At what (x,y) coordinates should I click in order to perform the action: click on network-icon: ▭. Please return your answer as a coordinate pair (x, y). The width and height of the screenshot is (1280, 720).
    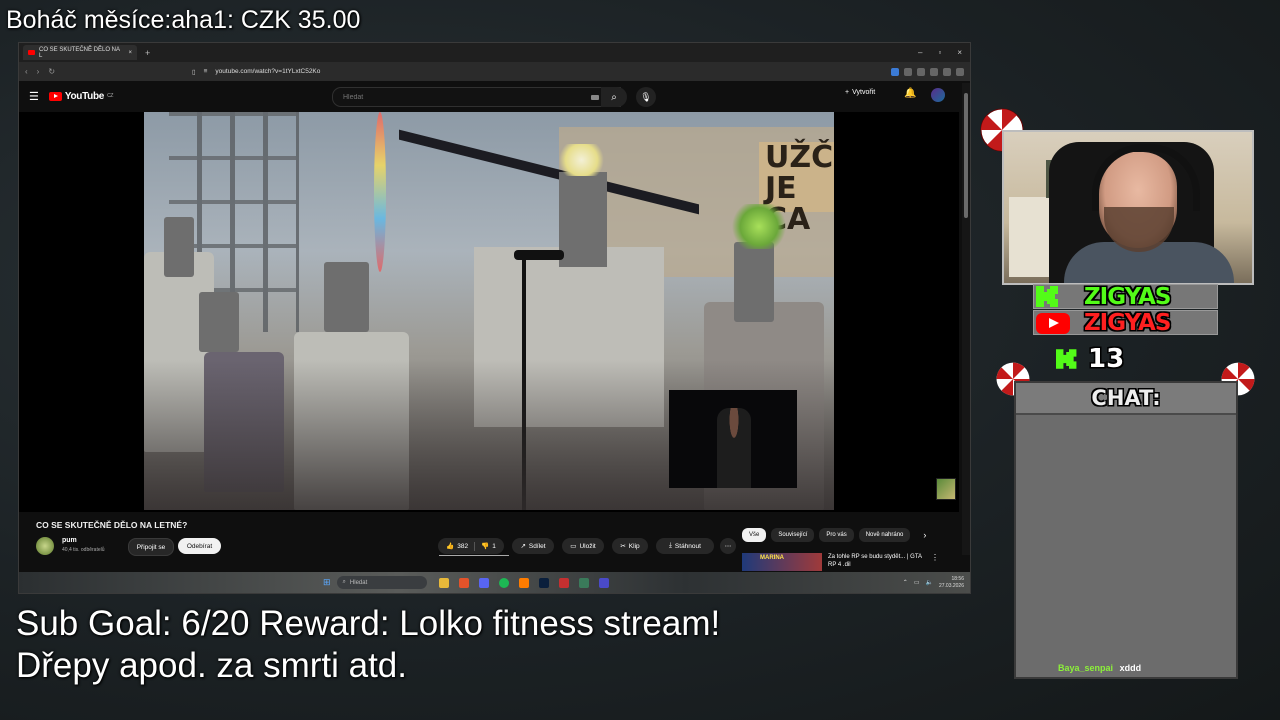
    Looking at the image, I should click on (917, 582).